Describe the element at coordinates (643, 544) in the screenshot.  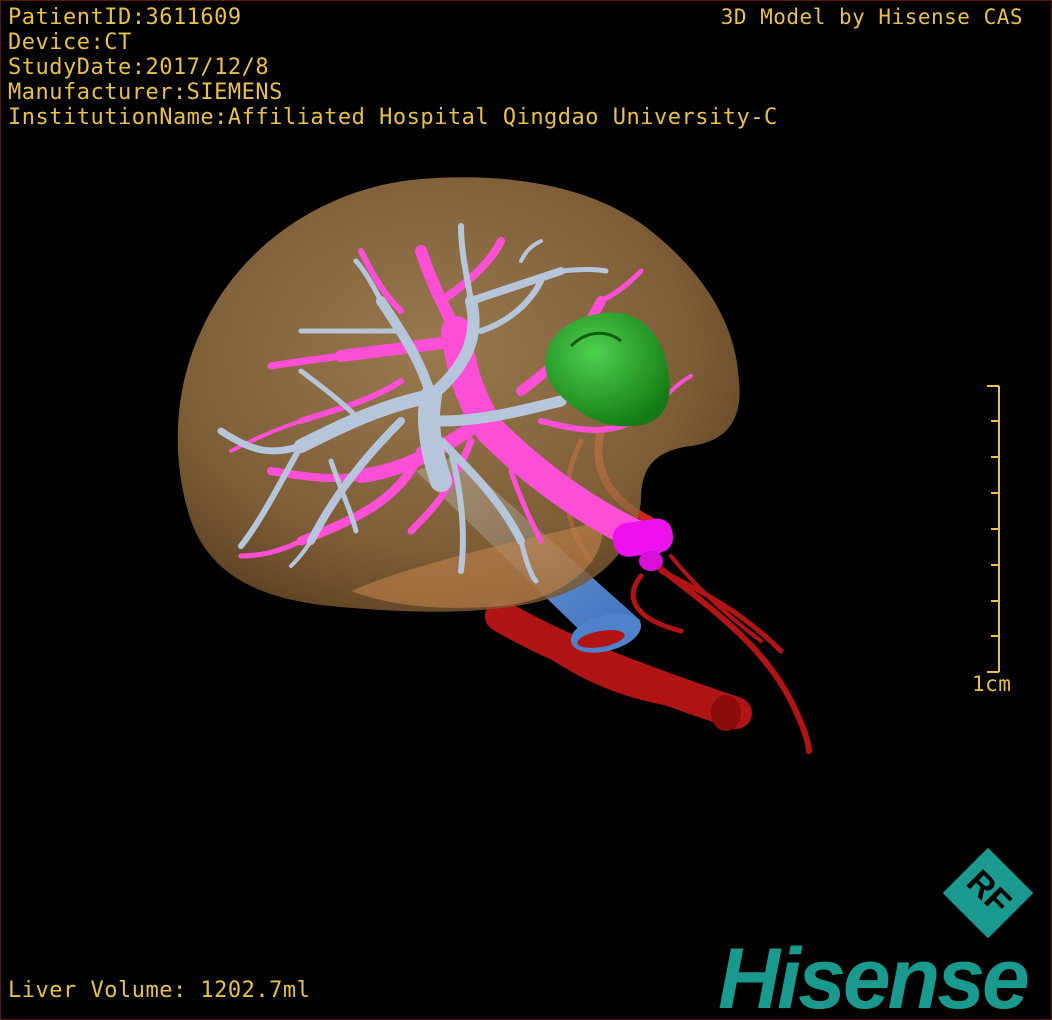
I see `portal-vein-trunk` at that location.